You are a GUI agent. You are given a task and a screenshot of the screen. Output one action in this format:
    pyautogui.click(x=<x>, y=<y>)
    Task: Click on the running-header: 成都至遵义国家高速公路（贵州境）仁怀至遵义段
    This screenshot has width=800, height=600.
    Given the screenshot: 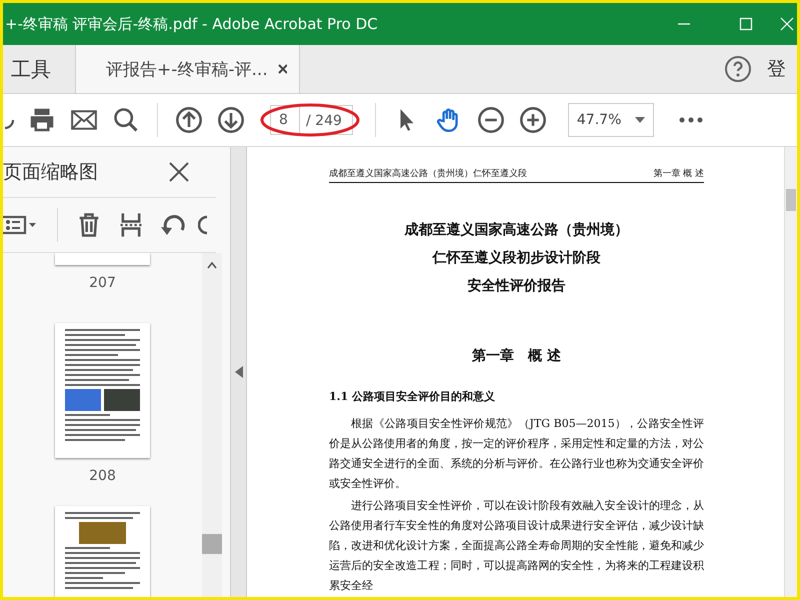 What is the action you would take?
    pyautogui.click(x=428, y=174)
    